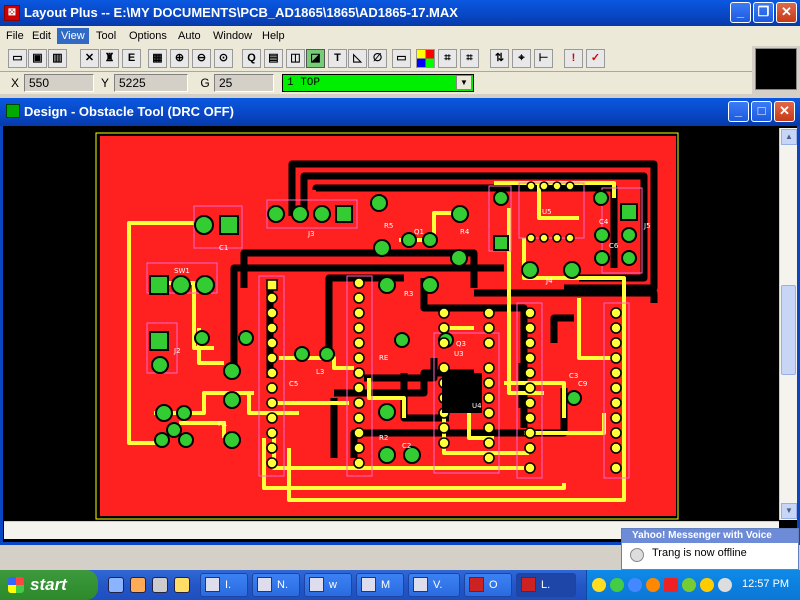 This screenshot has width=800, height=600. I want to click on task-button-active: L., so click(546, 585).